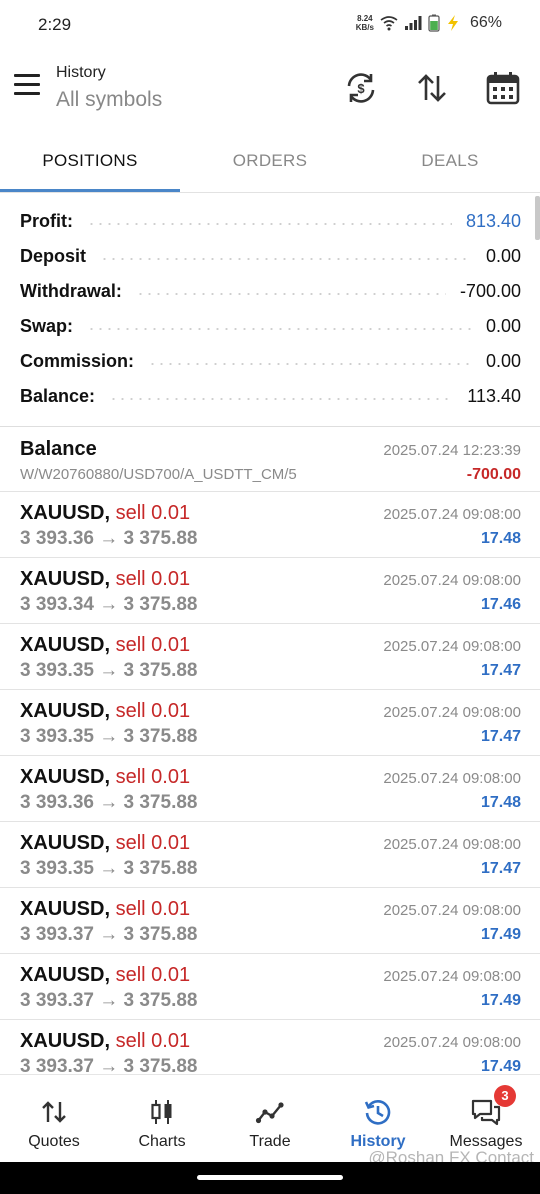  Describe the element at coordinates (270, 1177) in the screenshot. I see `home-gesture-bar` at that location.